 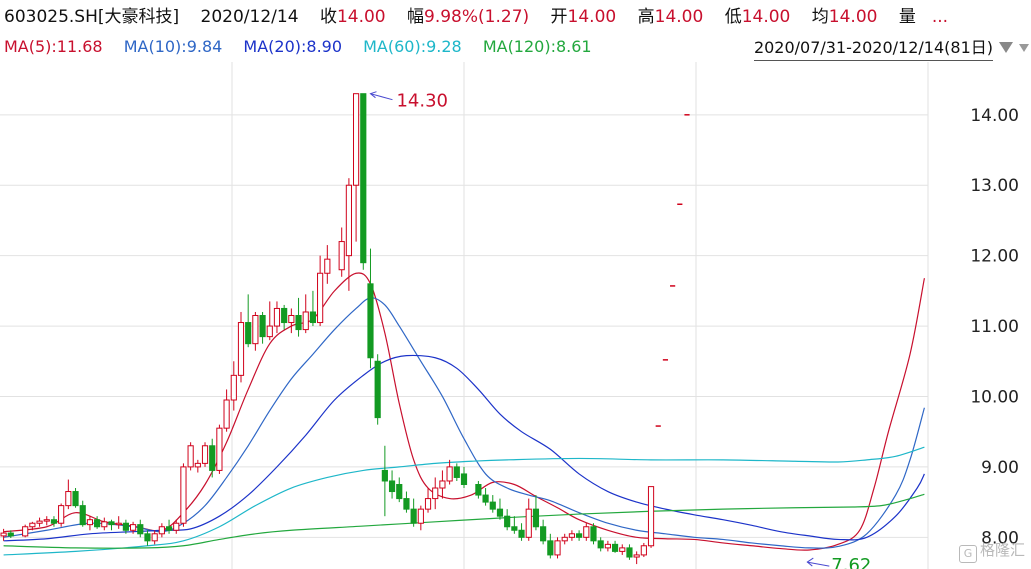 What do you see at coordinates (679, 17) in the screenshot?
I see `high-value: 14.00` at bounding box center [679, 17].